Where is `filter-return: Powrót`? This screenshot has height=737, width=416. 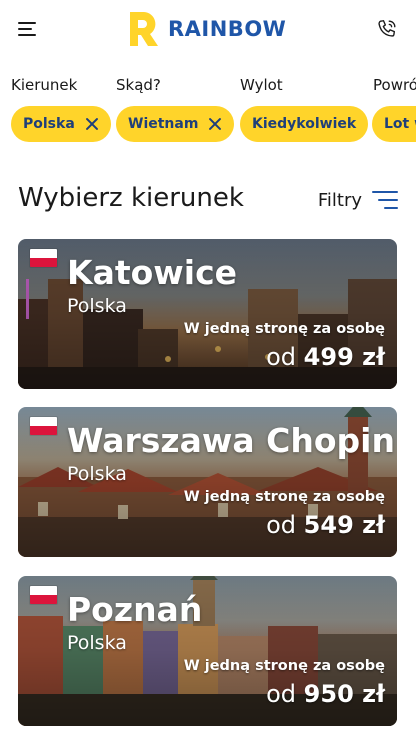
filter-return: Powrót is located at coordinates (394, 85).